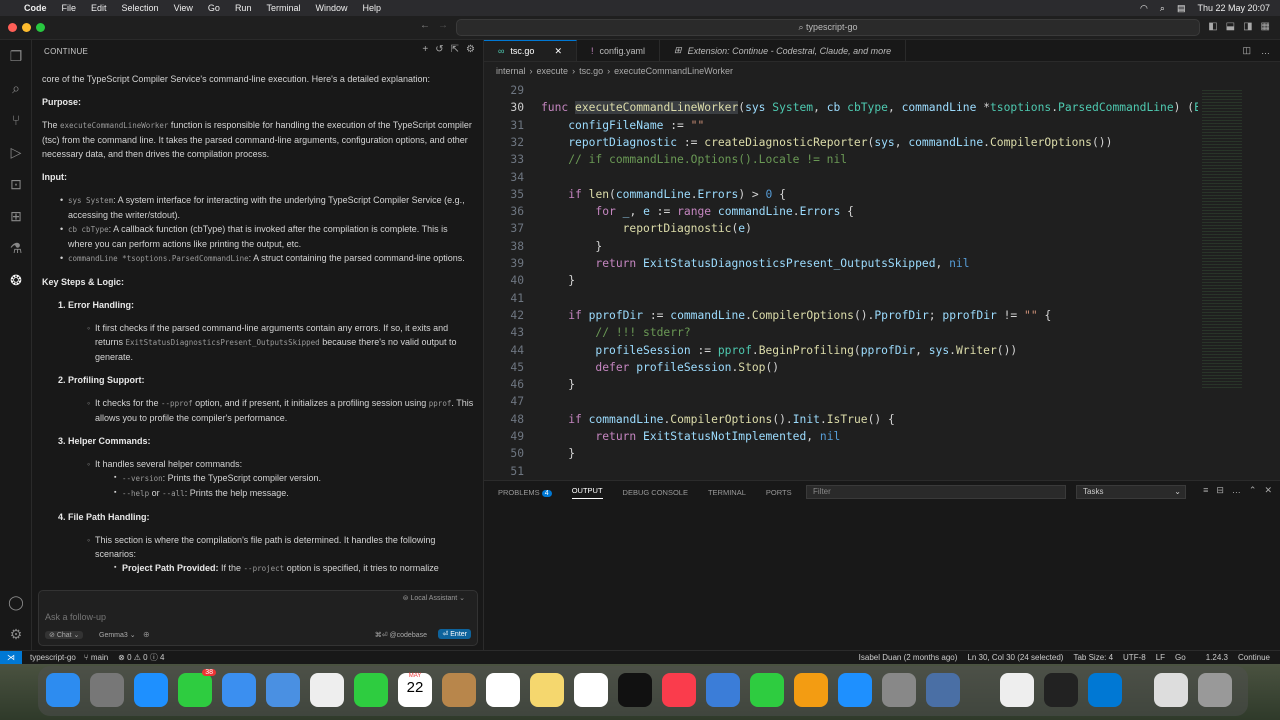 Image resolution: width=1280 pixels, height=720 pixels. Describe the element at coordinates (1217, 657) in the screenshot. I see `go-version: 1.24.3` at that location.